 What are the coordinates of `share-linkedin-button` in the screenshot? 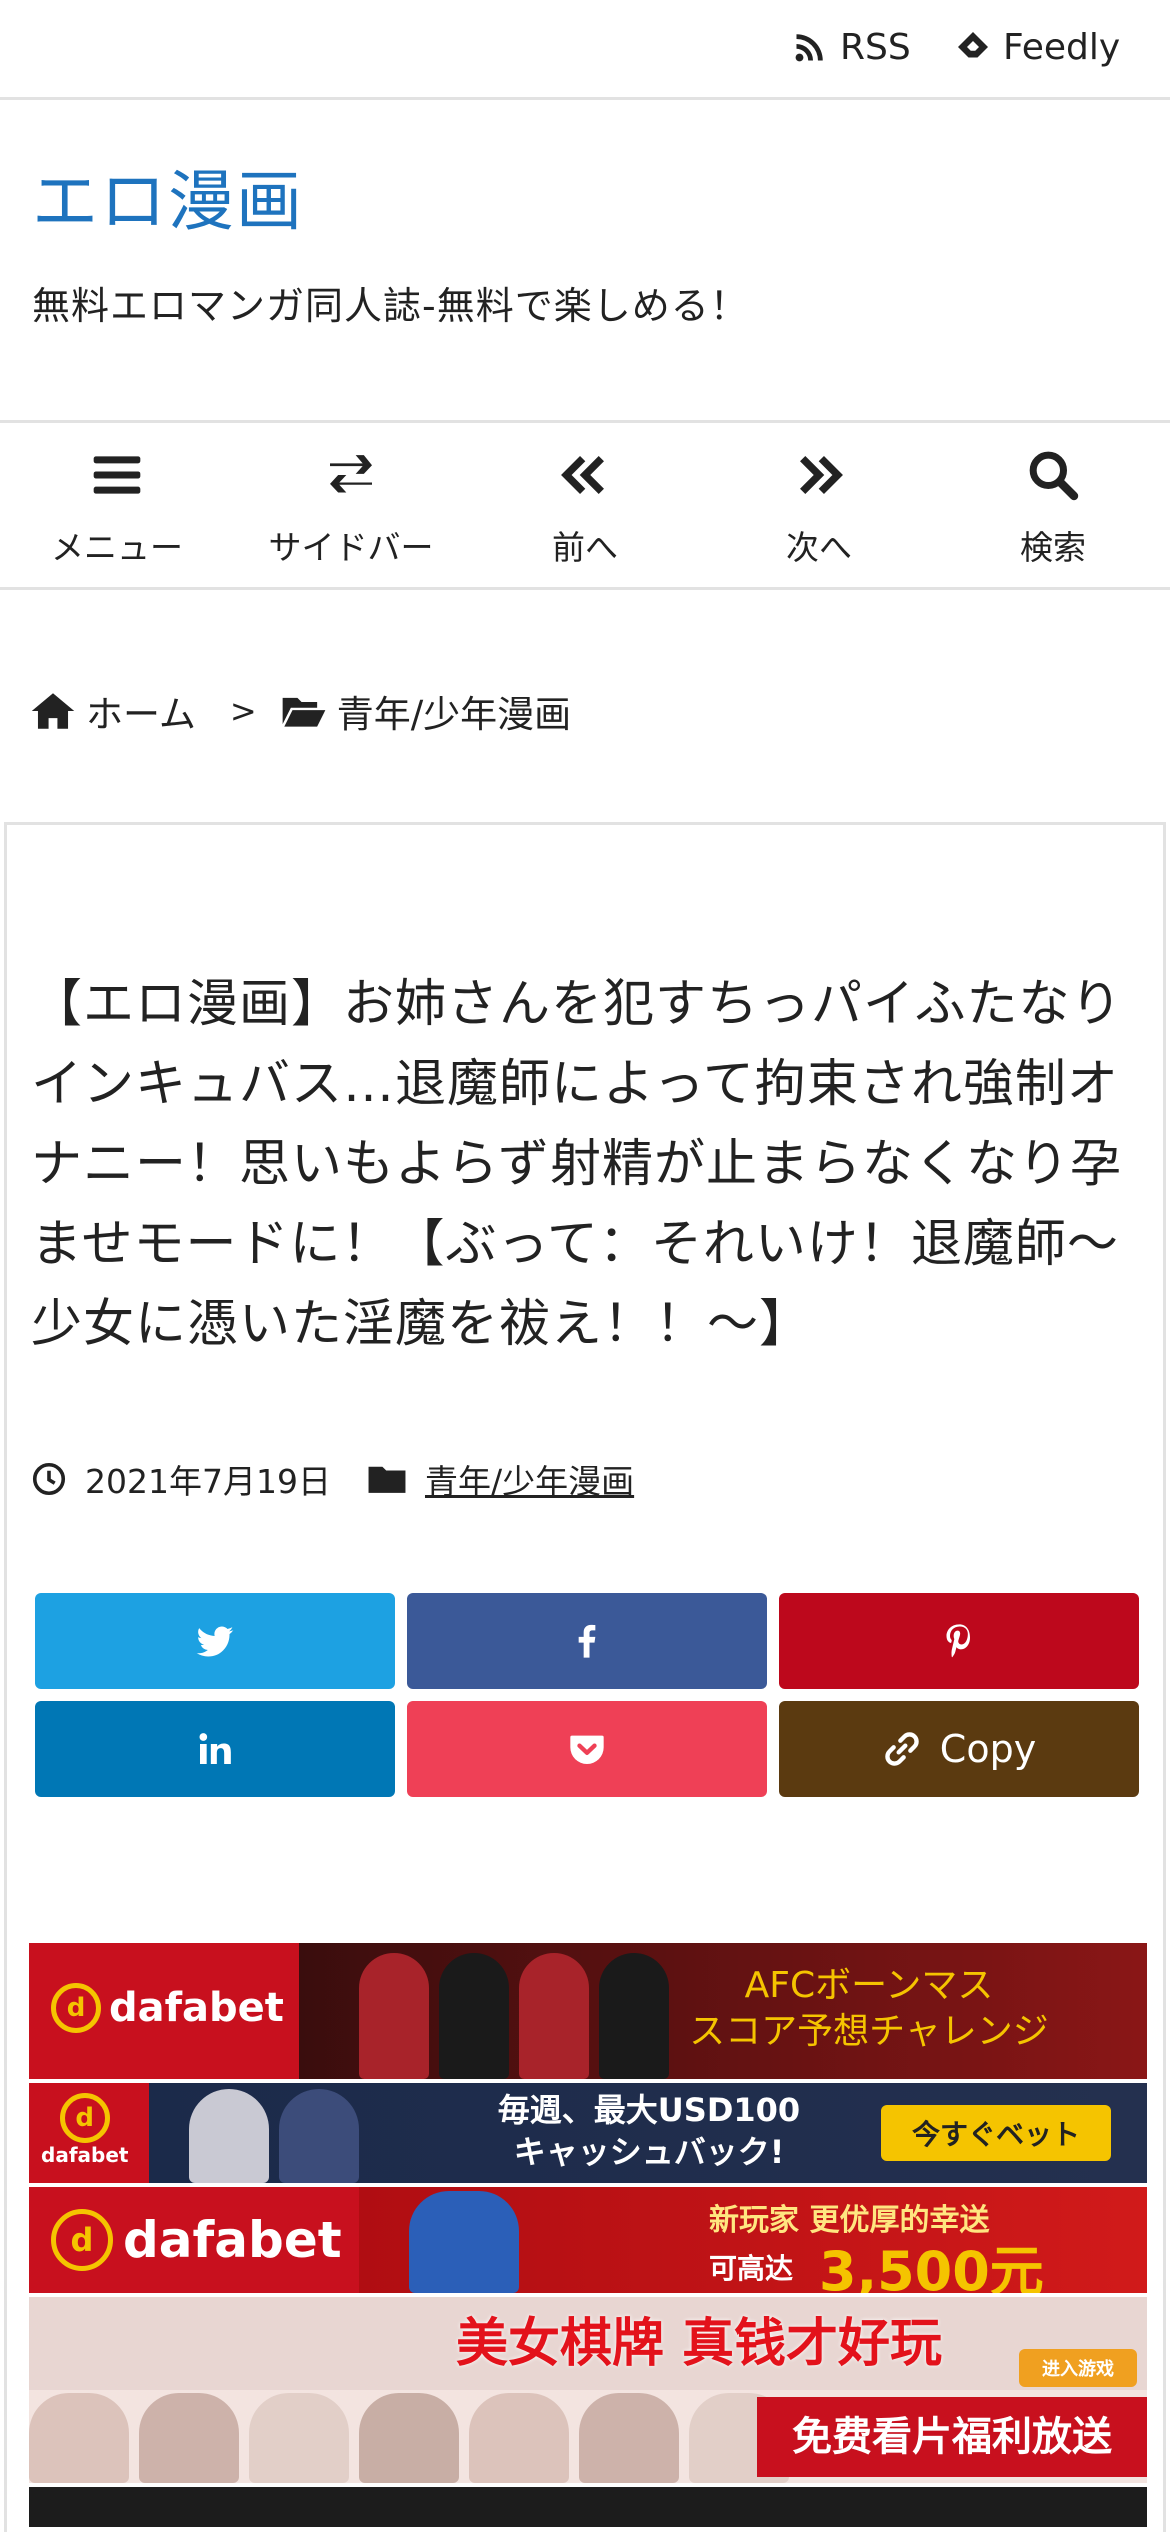 It's located at (215, 1749).